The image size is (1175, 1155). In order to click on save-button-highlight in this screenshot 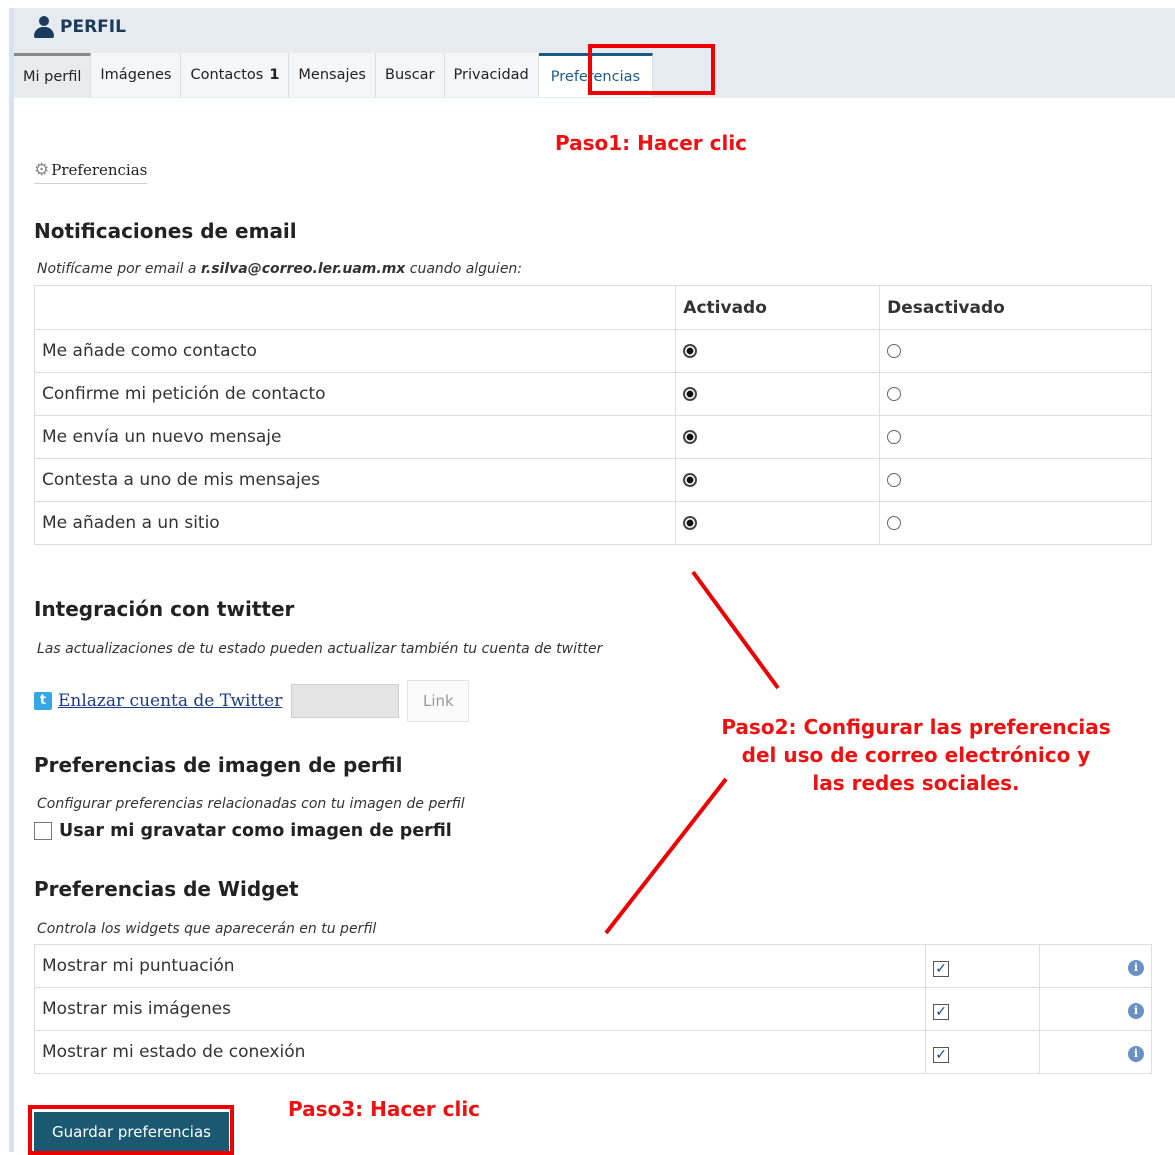, I will do `click(131, 1130)`.